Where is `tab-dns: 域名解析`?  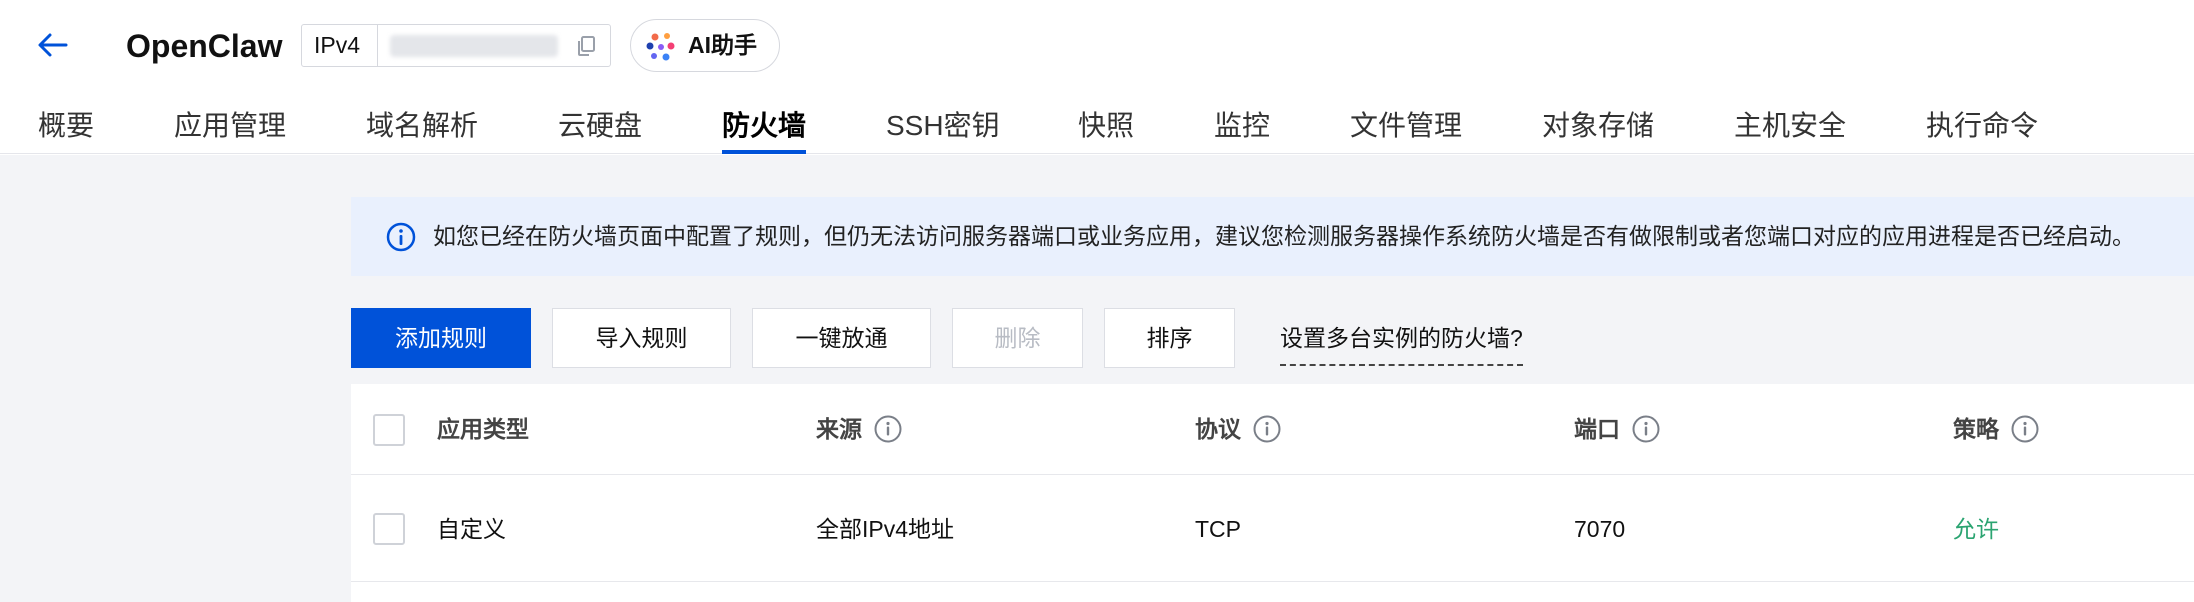
tab-dns: 域名解析 is located at coordinates (422, 126).